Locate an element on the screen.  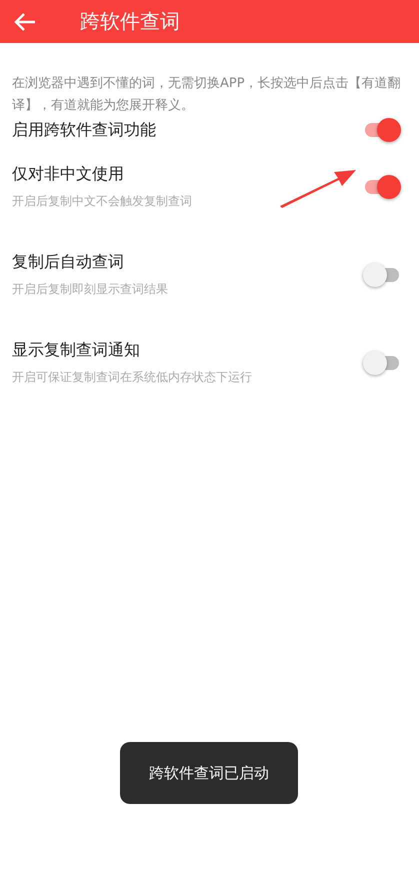
toast-message: 跨软件查词已启动 is located at coordinates (209, 773).